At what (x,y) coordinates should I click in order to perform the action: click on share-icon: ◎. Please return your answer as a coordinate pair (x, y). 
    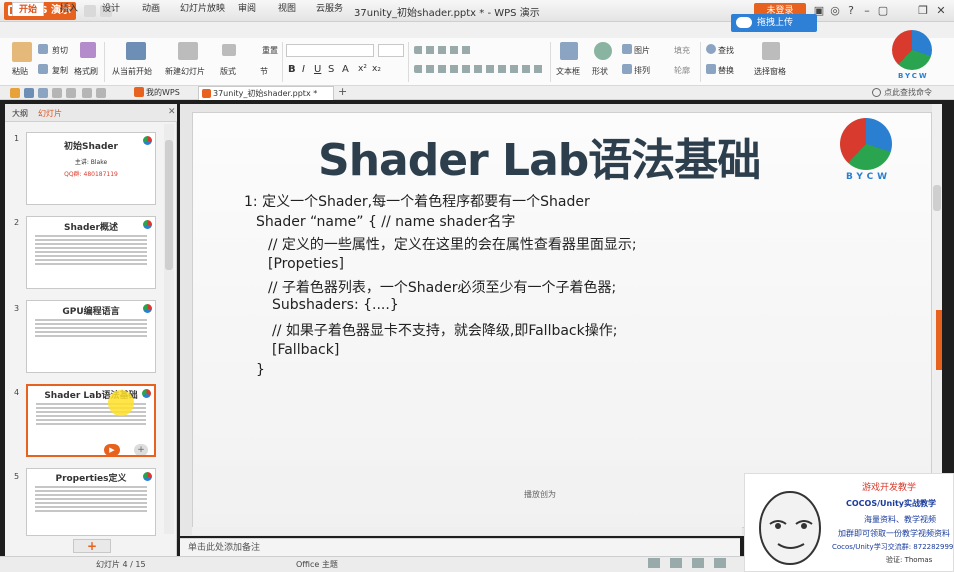
    Looking at the image, I should click on (835, 11).